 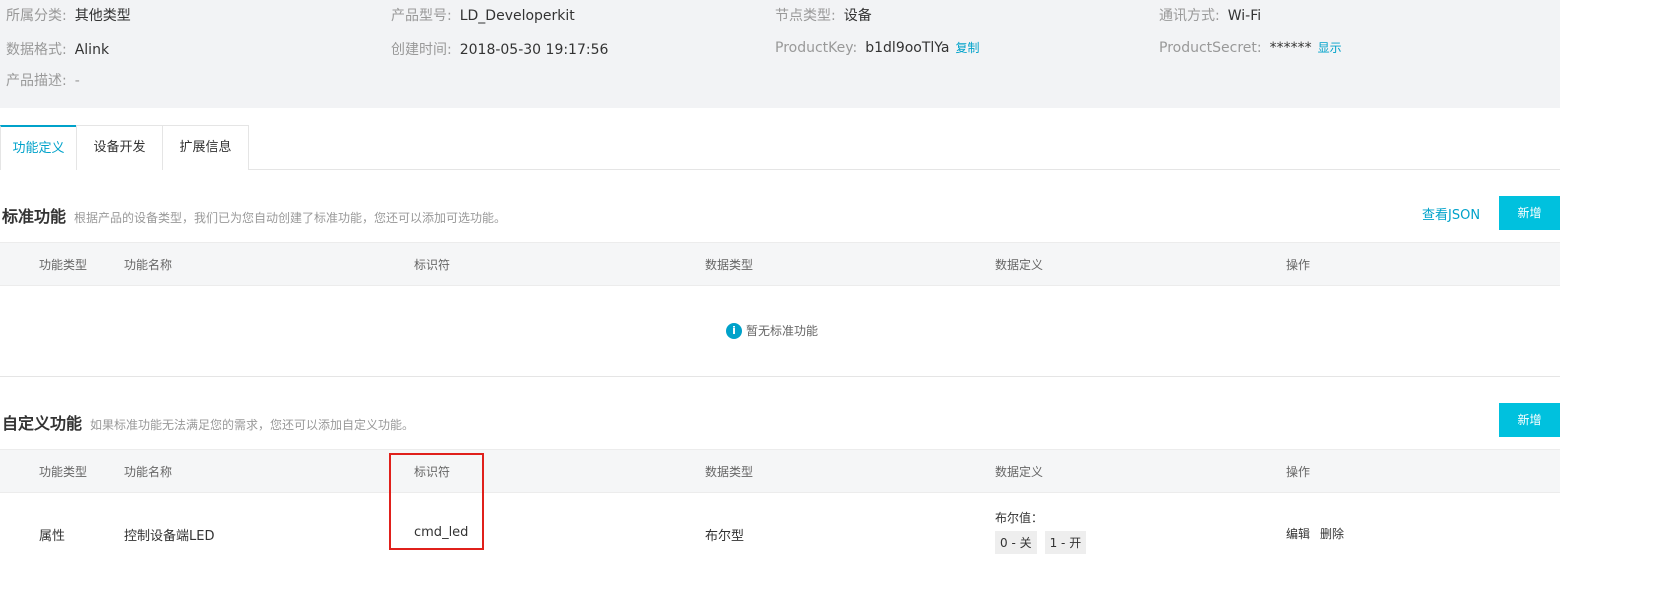 I want to click on empty-text: 暂无标准功能, so click(x=782, y=331).